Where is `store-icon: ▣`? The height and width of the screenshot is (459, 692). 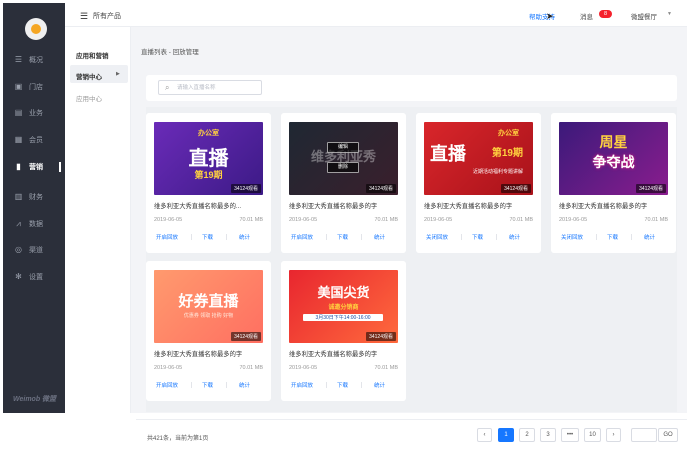
store-icon: ▣ is located at coordinates (18, 86).